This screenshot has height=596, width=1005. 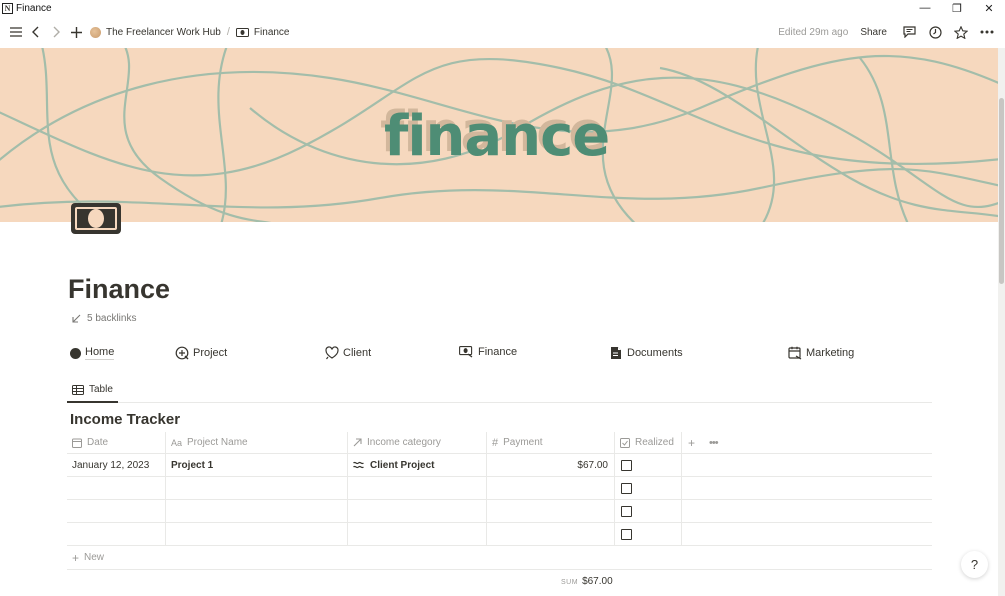 I want to click on minimize-button: —, so click(x=925, y=8).